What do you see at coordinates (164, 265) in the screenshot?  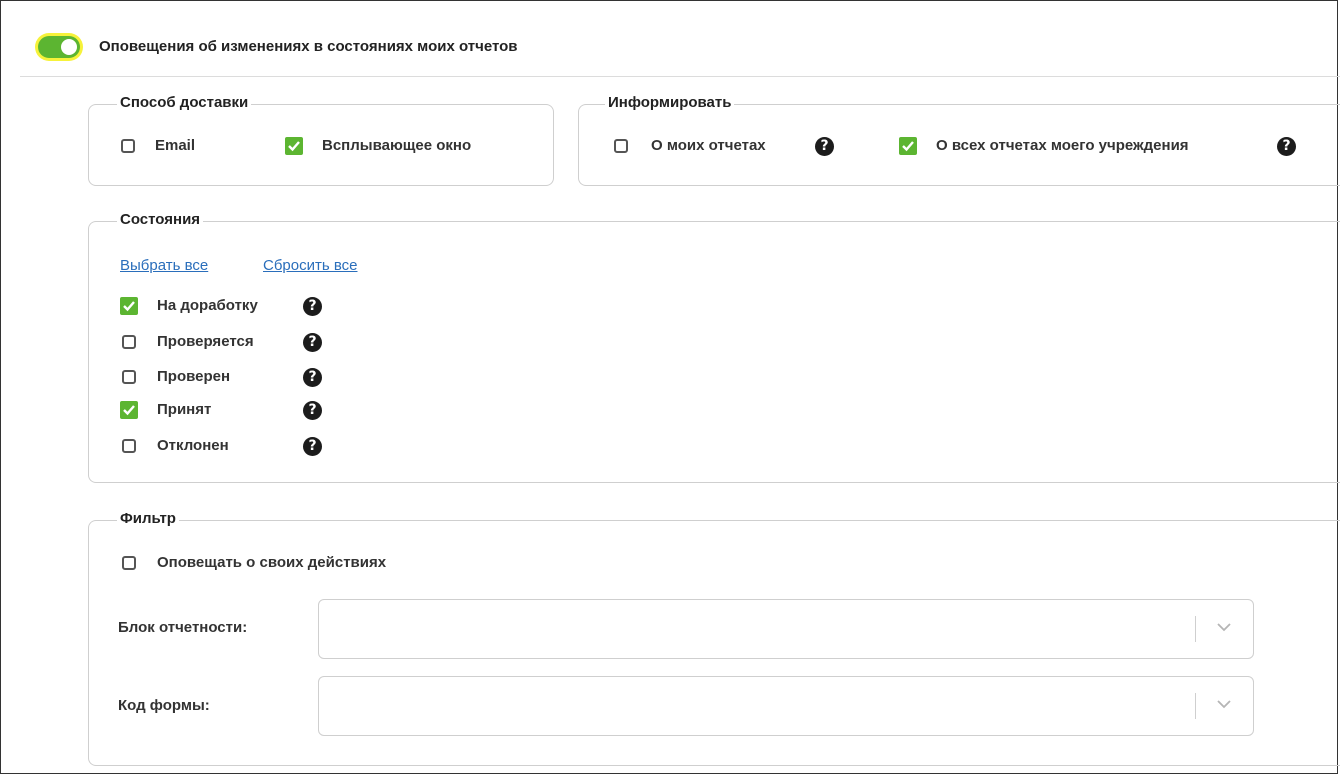 I see `select-all-link: Выбрать все` at bounding box center [164, 265].